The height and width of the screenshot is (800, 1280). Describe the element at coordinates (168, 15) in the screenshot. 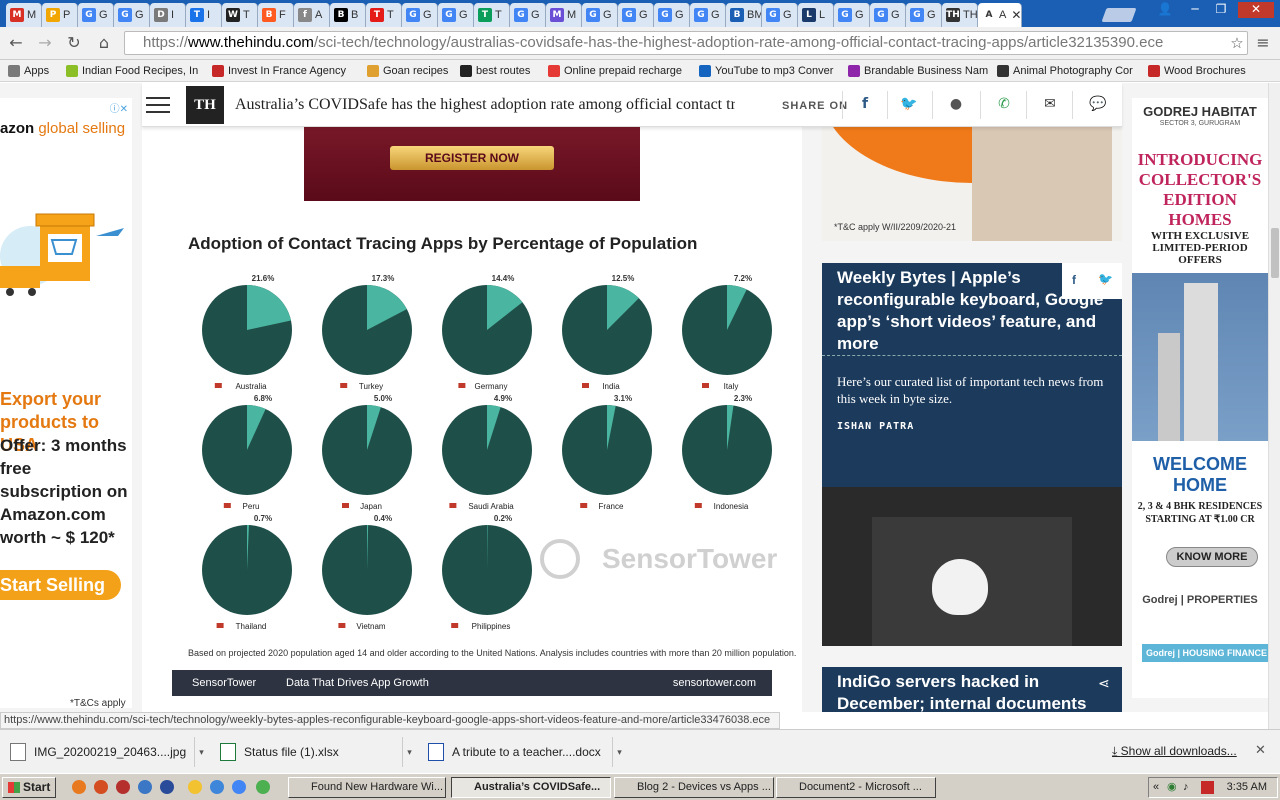

I see `tab: DI` at that location.